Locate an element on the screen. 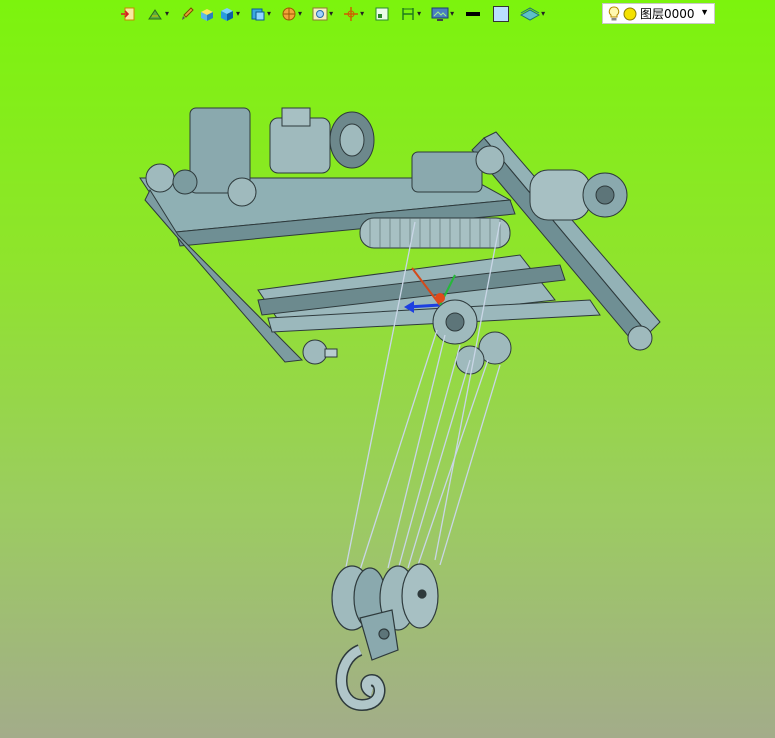  cube-view-button: ▾ is located at coordinates (229, 14).